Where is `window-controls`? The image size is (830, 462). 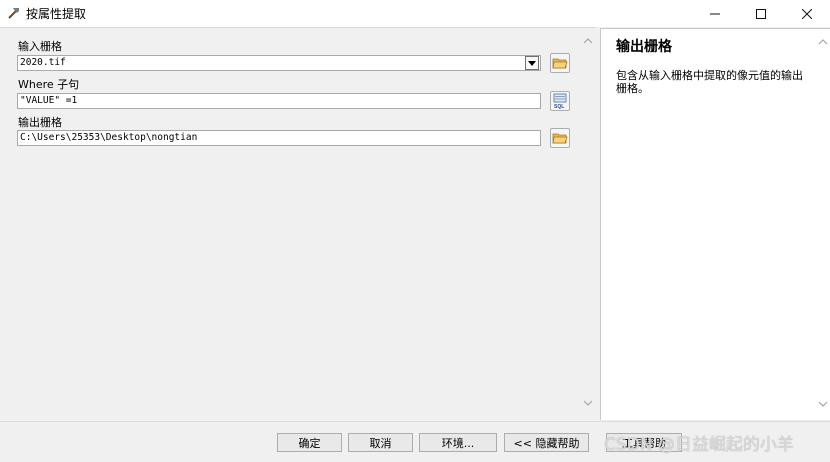
window-controls is located at coordinates (761, 13).